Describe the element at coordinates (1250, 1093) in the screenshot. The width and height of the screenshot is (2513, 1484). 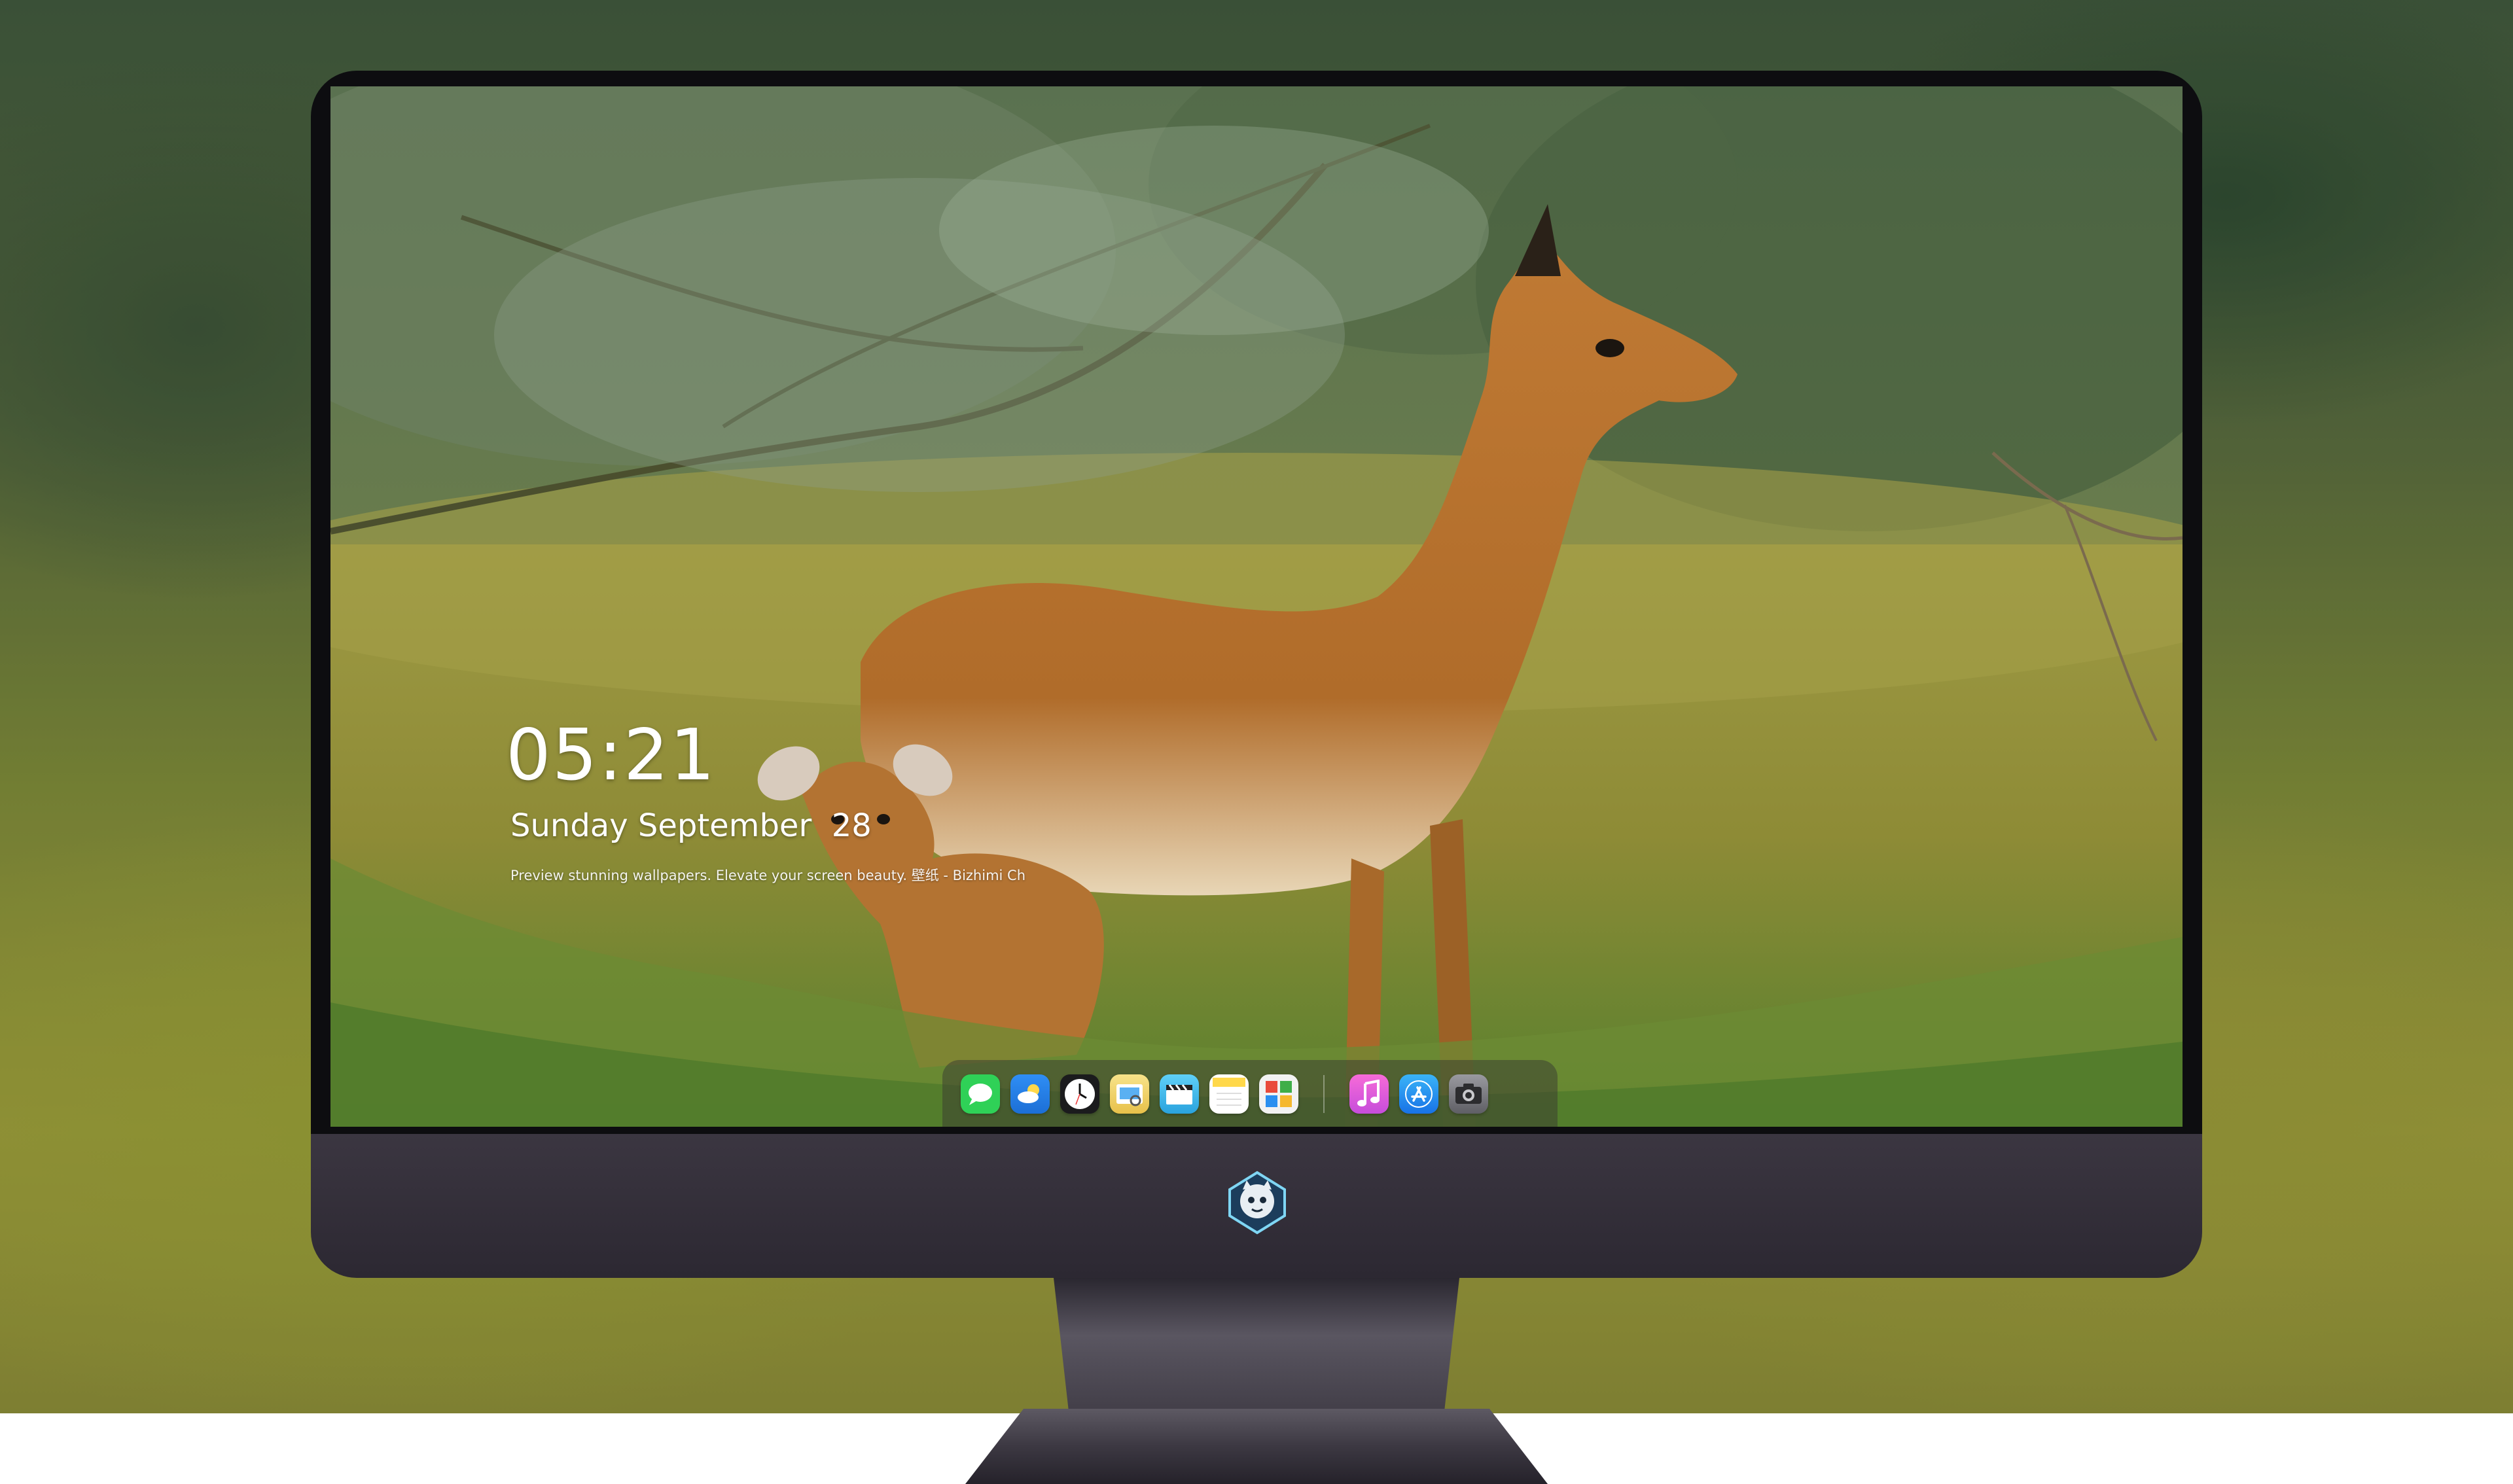
I see `dock` at that location.